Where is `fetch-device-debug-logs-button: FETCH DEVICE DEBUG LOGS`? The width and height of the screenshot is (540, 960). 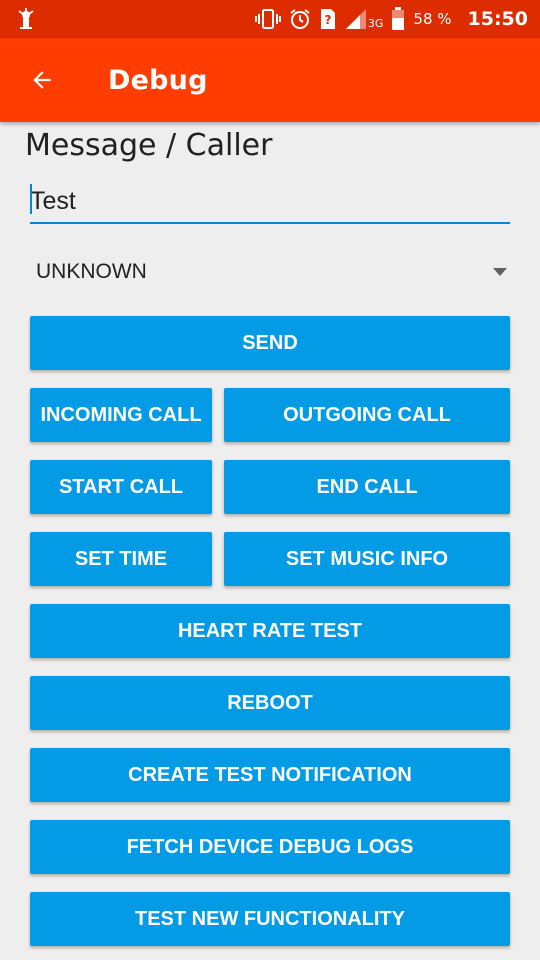
fetch-device-debug-logs-button: FETCH DEVICE DEBUG LOGS is located at coordinates (270, 847).